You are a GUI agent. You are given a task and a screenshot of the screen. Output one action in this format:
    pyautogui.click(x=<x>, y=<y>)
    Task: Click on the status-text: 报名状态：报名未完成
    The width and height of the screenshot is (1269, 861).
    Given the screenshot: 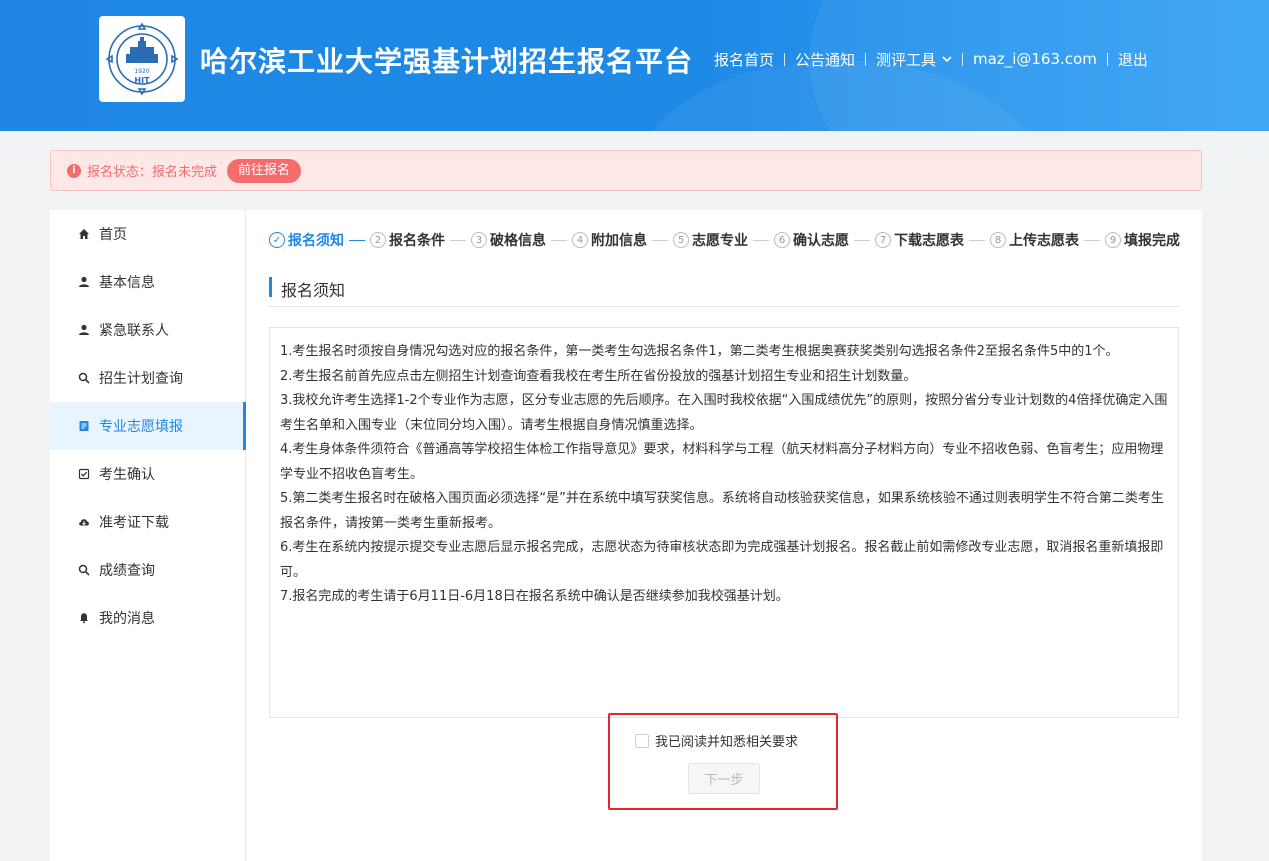 What is the action you would take?
    pyautogui.click(x=152, y=172)
    